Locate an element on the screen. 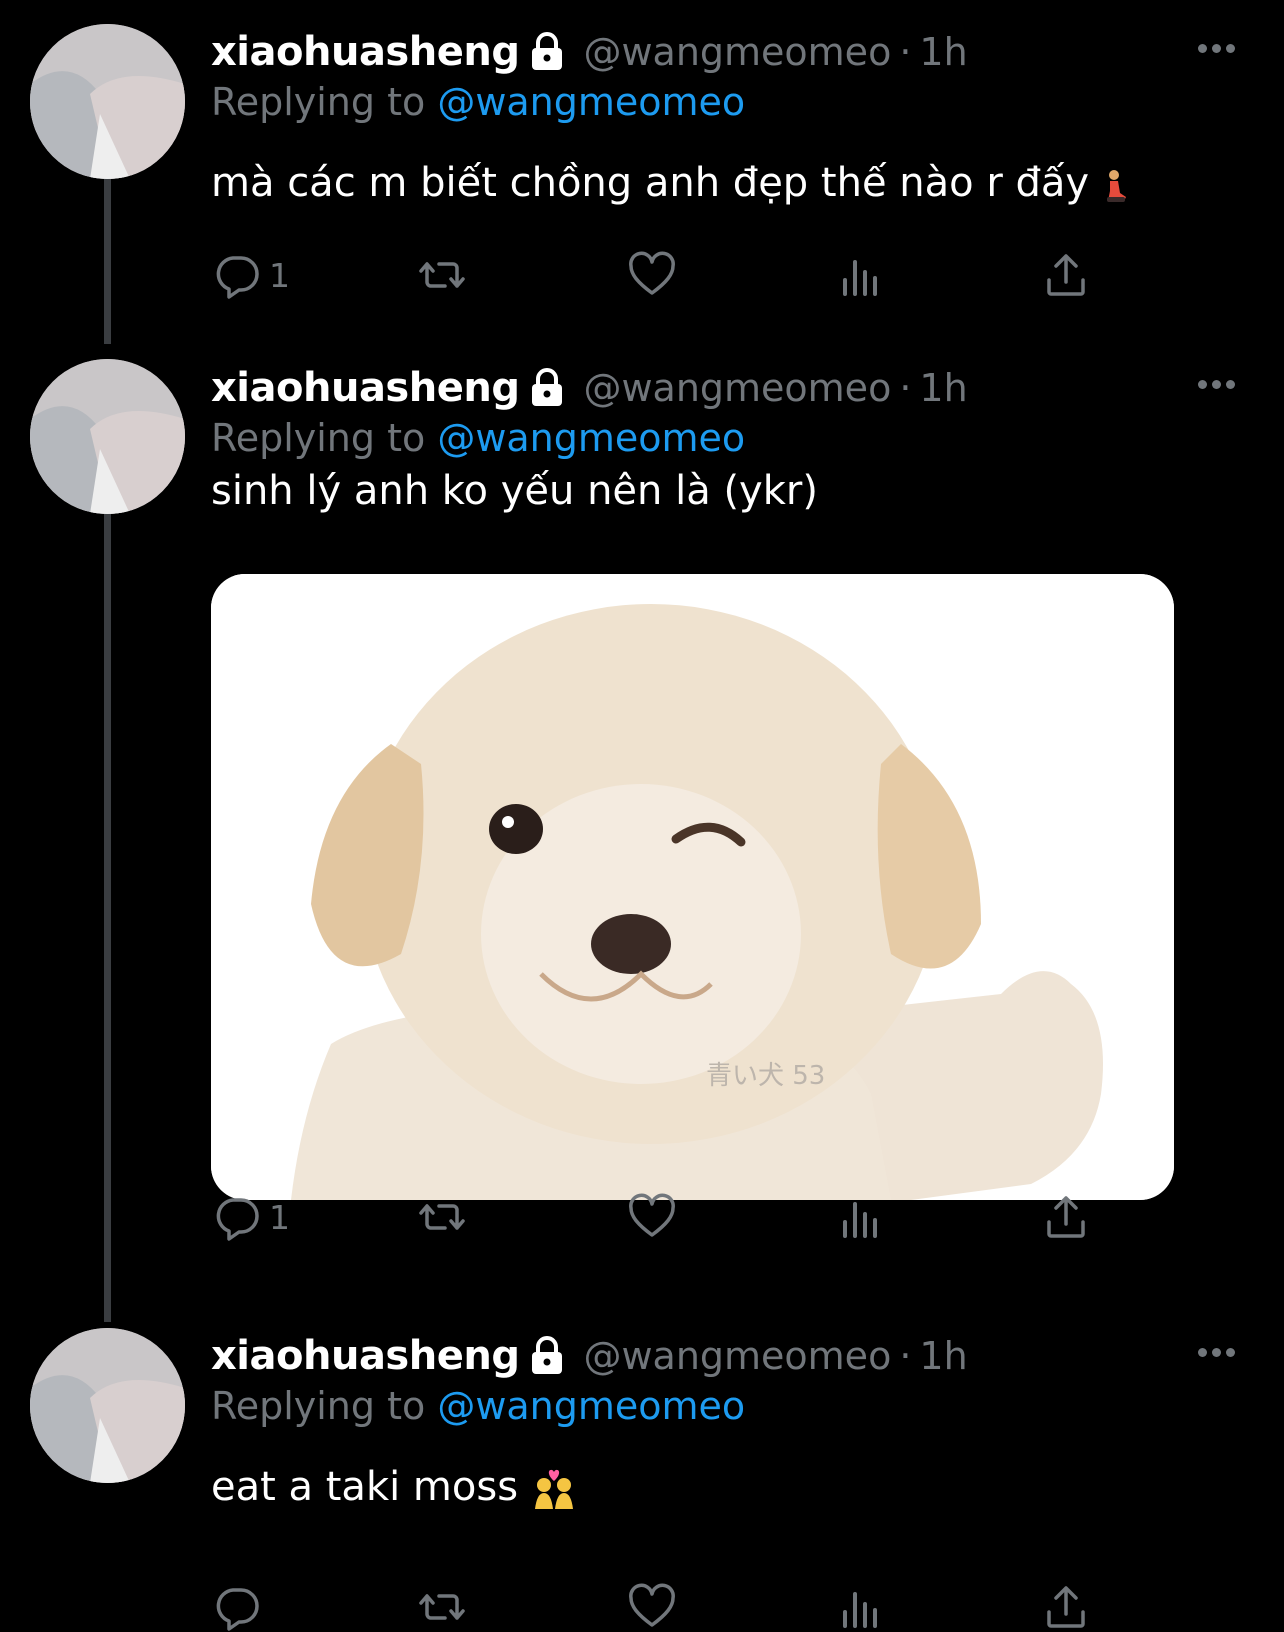 Image resolution: width=1284 pixels, height=1632 pixels. tweet-text: sinh lý anh ko yếu nên là (ykr) is located at coordinates (514, 491).